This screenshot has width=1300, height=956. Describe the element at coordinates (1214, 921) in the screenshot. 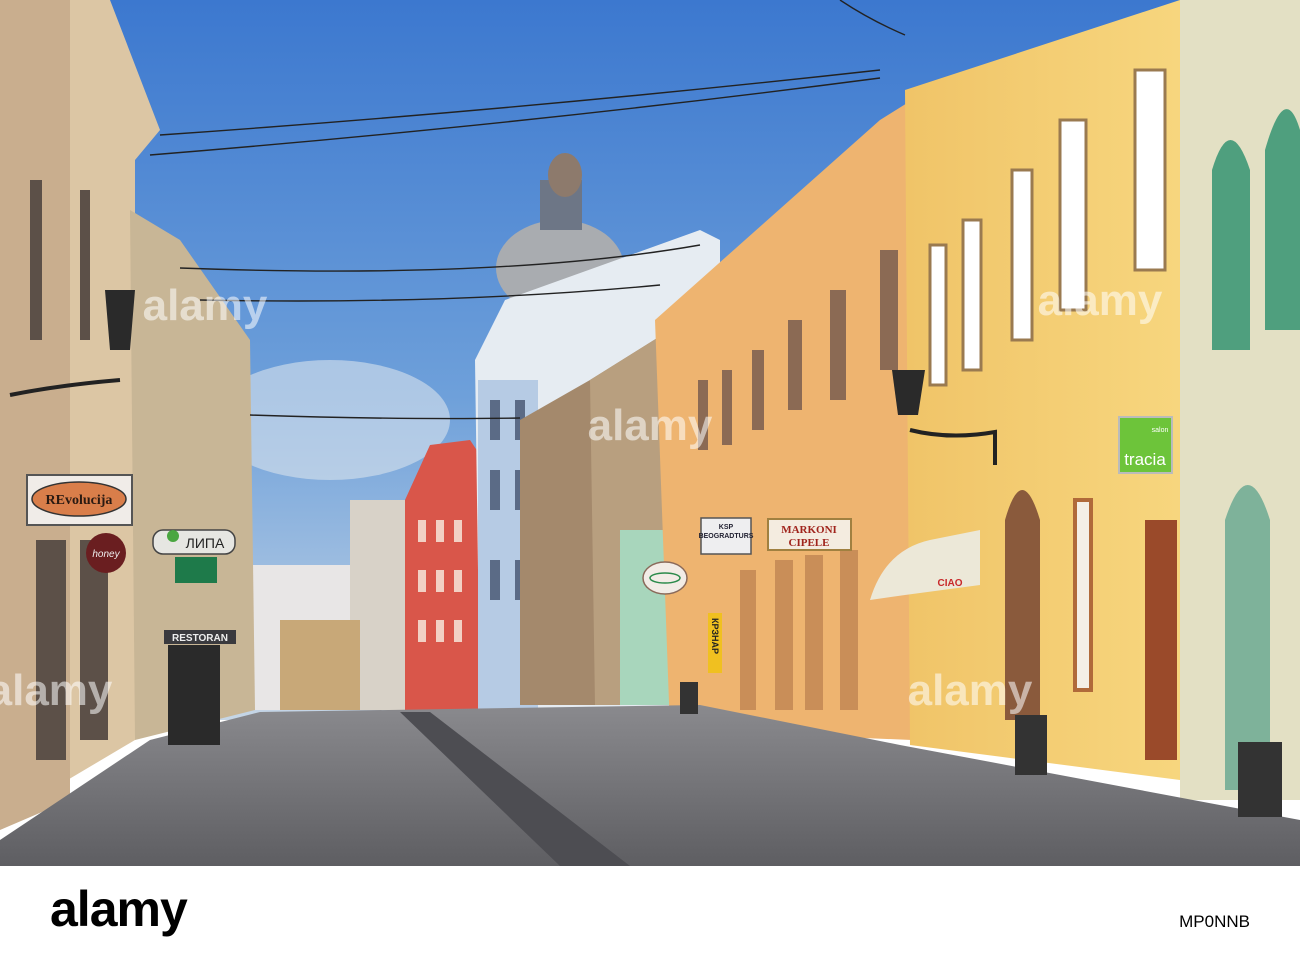

I see `image-code: MP0NNB` at that location.